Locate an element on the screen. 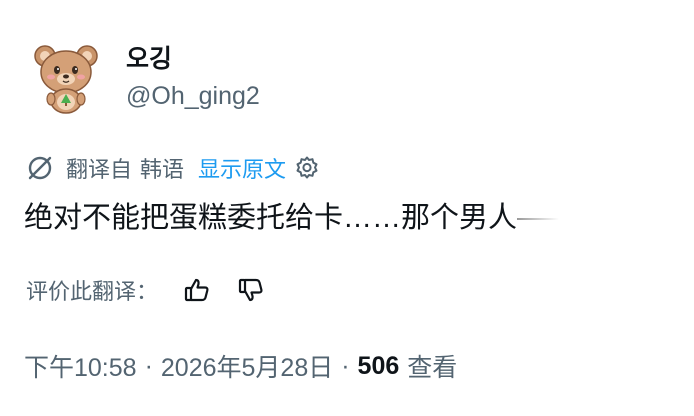 Image resolution: width=694 pixels, height=416 pixels. tweet-author-header: 오깅 @Oh_ging2 is located at coordinates (143, 78).